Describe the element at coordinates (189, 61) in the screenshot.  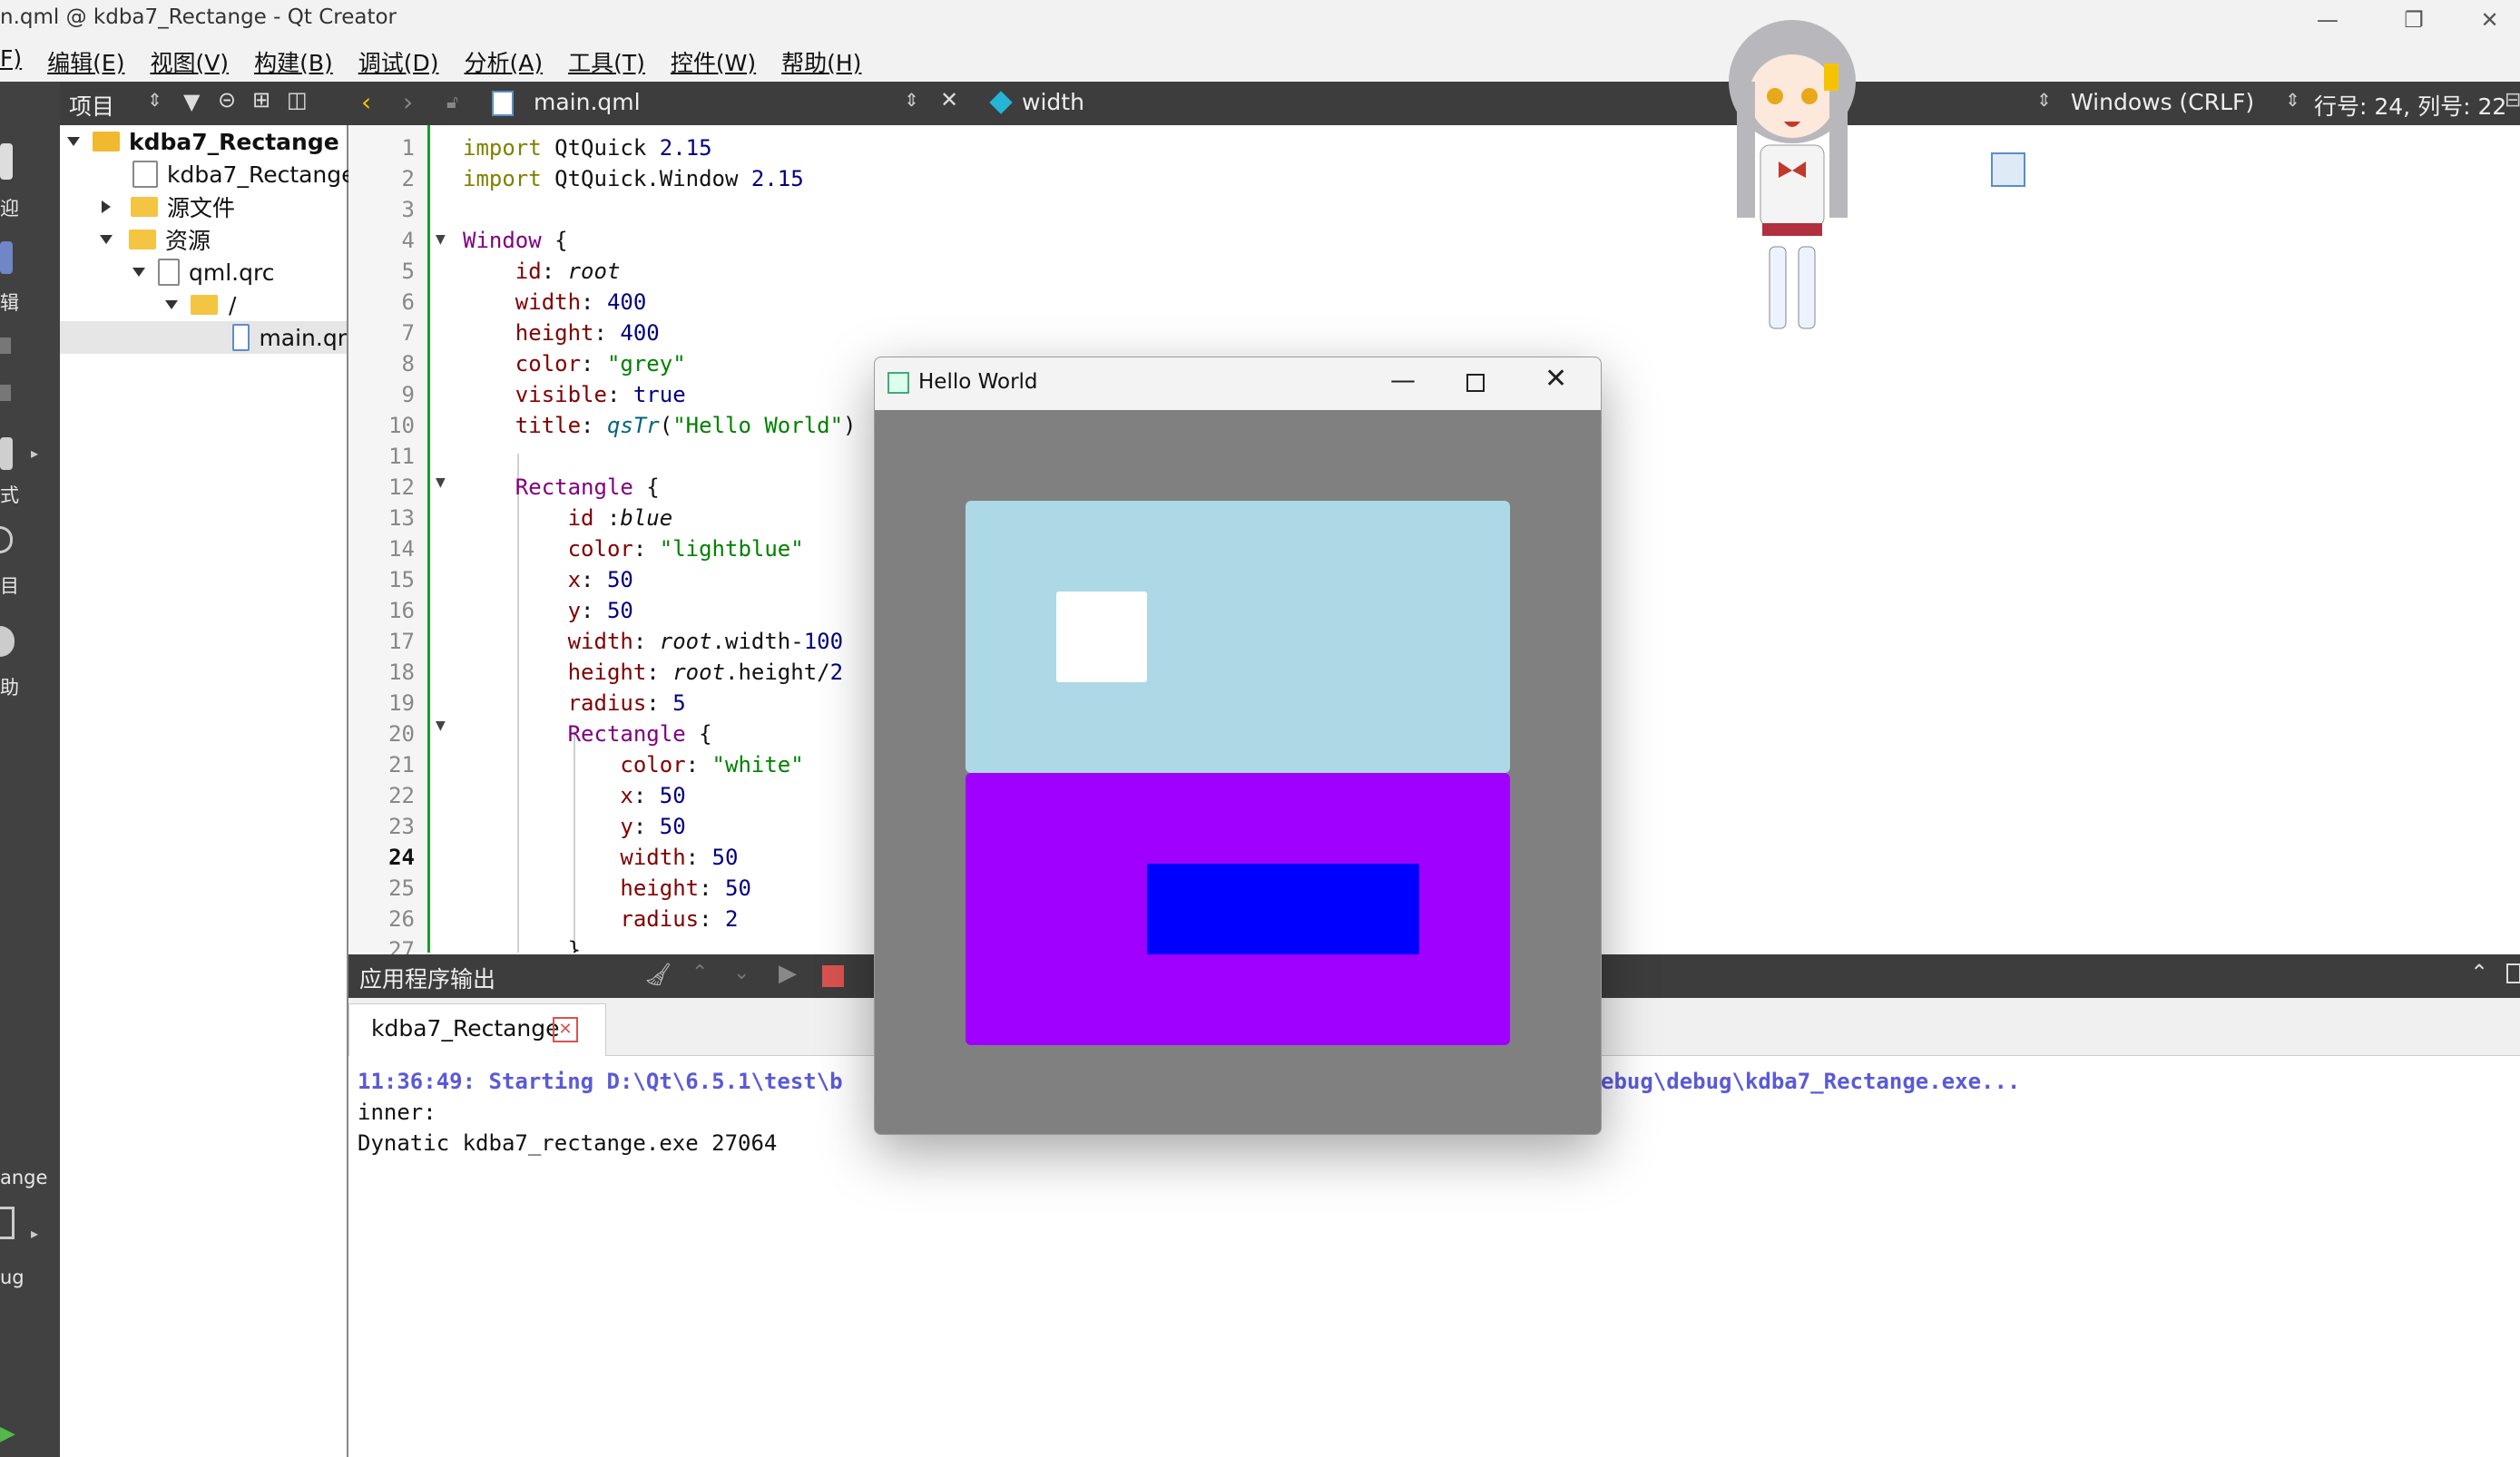
I see `menu-view: 视图(V)` at that location.